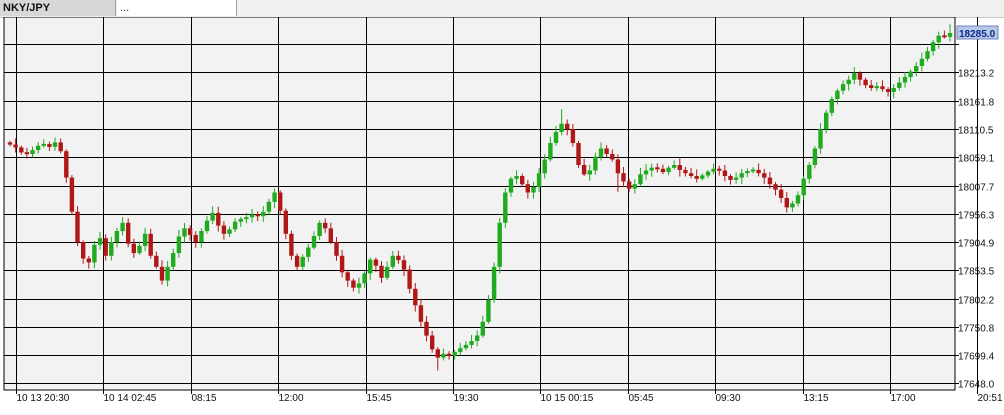 The width and height of the screenshot is (1004, 415). I want to click on y-tick-label: 17802.2, so click(976, 301).